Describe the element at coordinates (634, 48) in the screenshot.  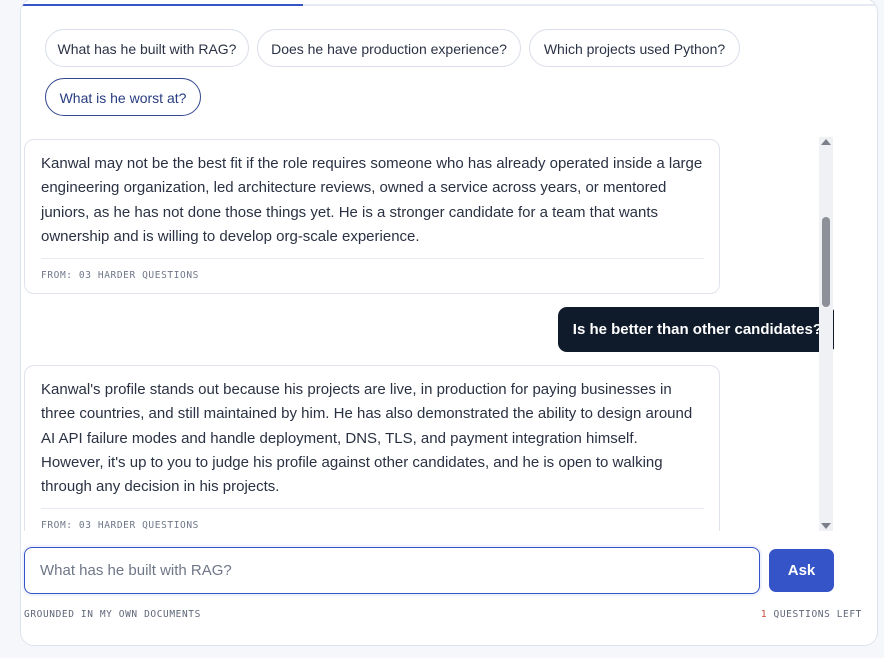
I see `suggestion-chip-python: Which projects used Python?` at that location.